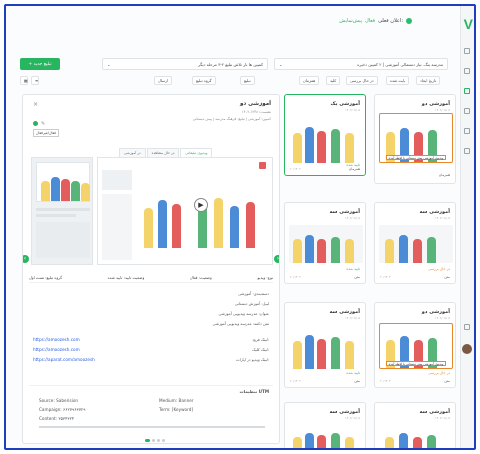 This screenshot has height=454, width=480. Describe the element at coordinates (370, 21) in the screenshot. I see `status-text: فعال` at that location.